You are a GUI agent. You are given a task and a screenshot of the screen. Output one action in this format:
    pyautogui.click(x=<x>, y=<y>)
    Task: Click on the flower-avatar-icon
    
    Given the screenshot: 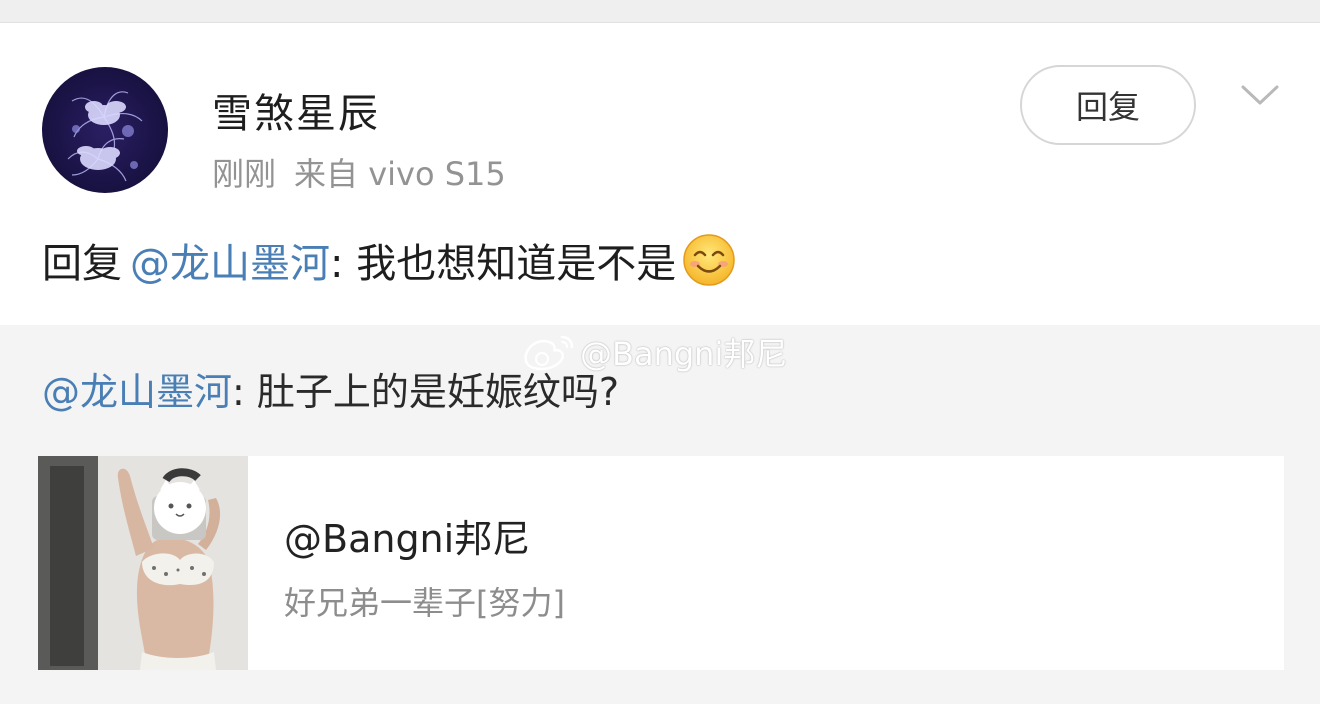 What is the action you would take?
    pyautogui.click(x=105, y=136)
    